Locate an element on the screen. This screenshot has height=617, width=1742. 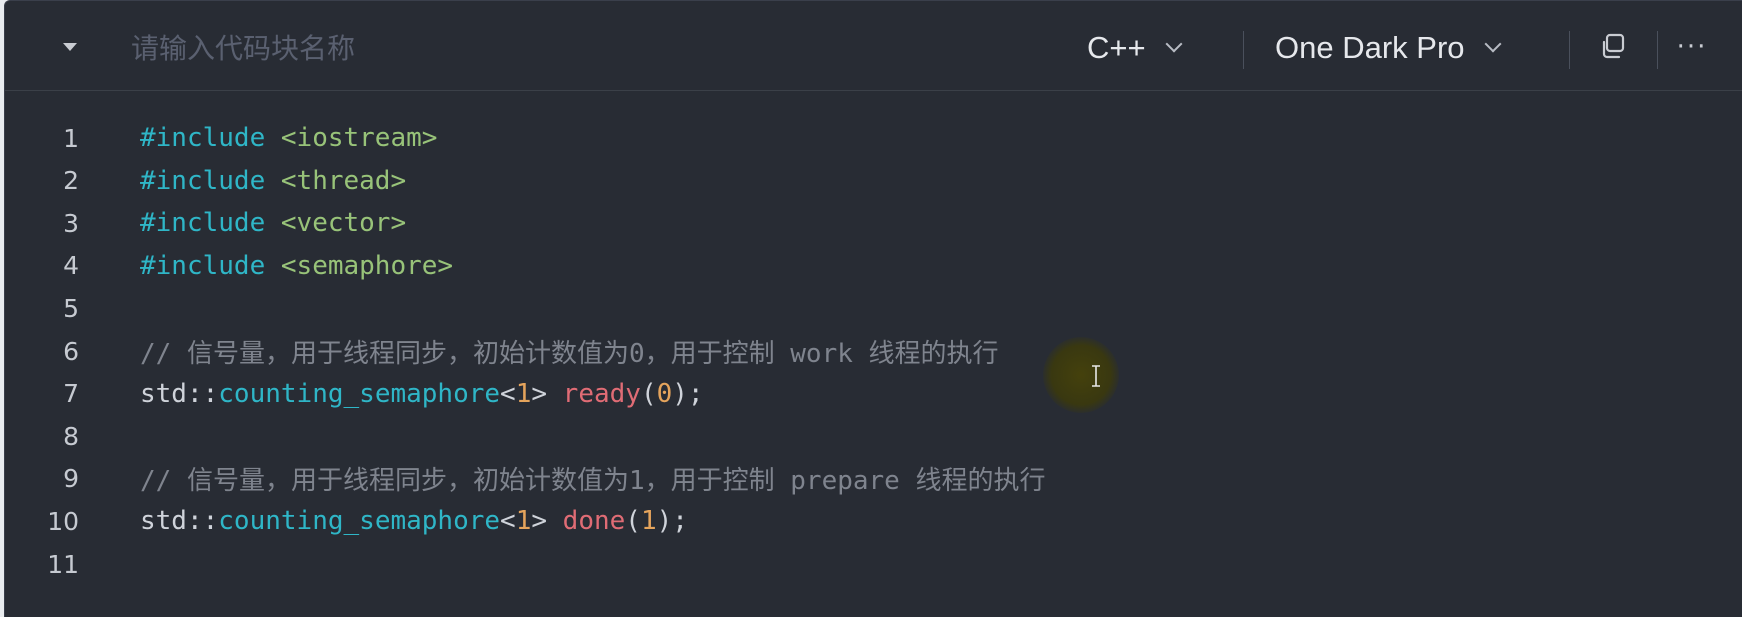
code-token: <thread> is located at coordinates (343, 180).